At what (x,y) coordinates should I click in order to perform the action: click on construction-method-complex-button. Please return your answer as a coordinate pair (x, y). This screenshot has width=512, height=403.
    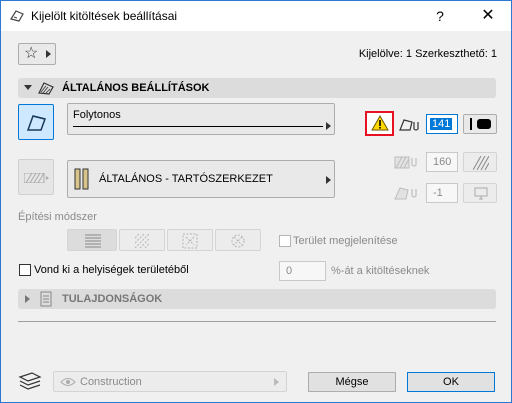
    Looking at the image, I should click on (238, 240).